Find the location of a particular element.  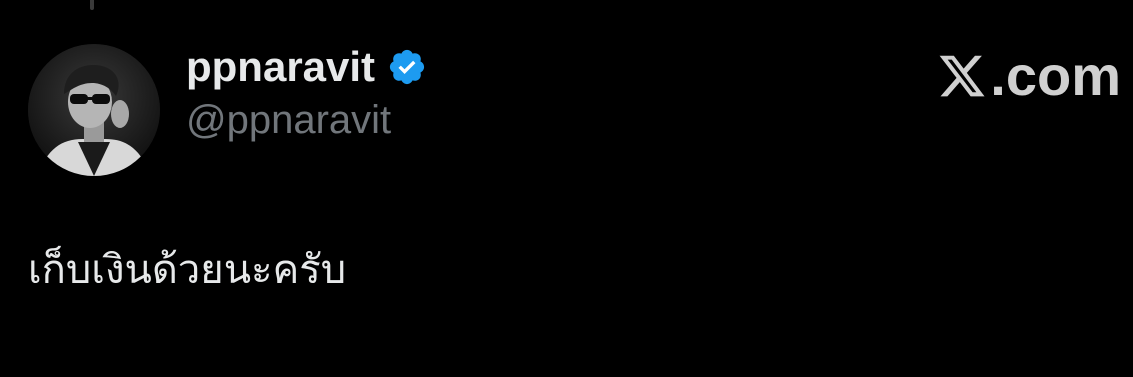

avatar is located at coordinates (94, 110).